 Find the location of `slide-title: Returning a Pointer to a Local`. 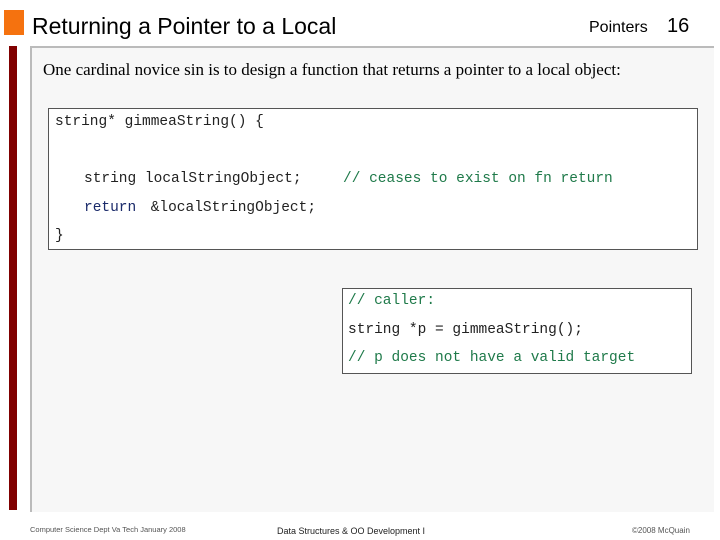

slide-title: Returning a Pointer to a Local is located at coordinates (184, 26).